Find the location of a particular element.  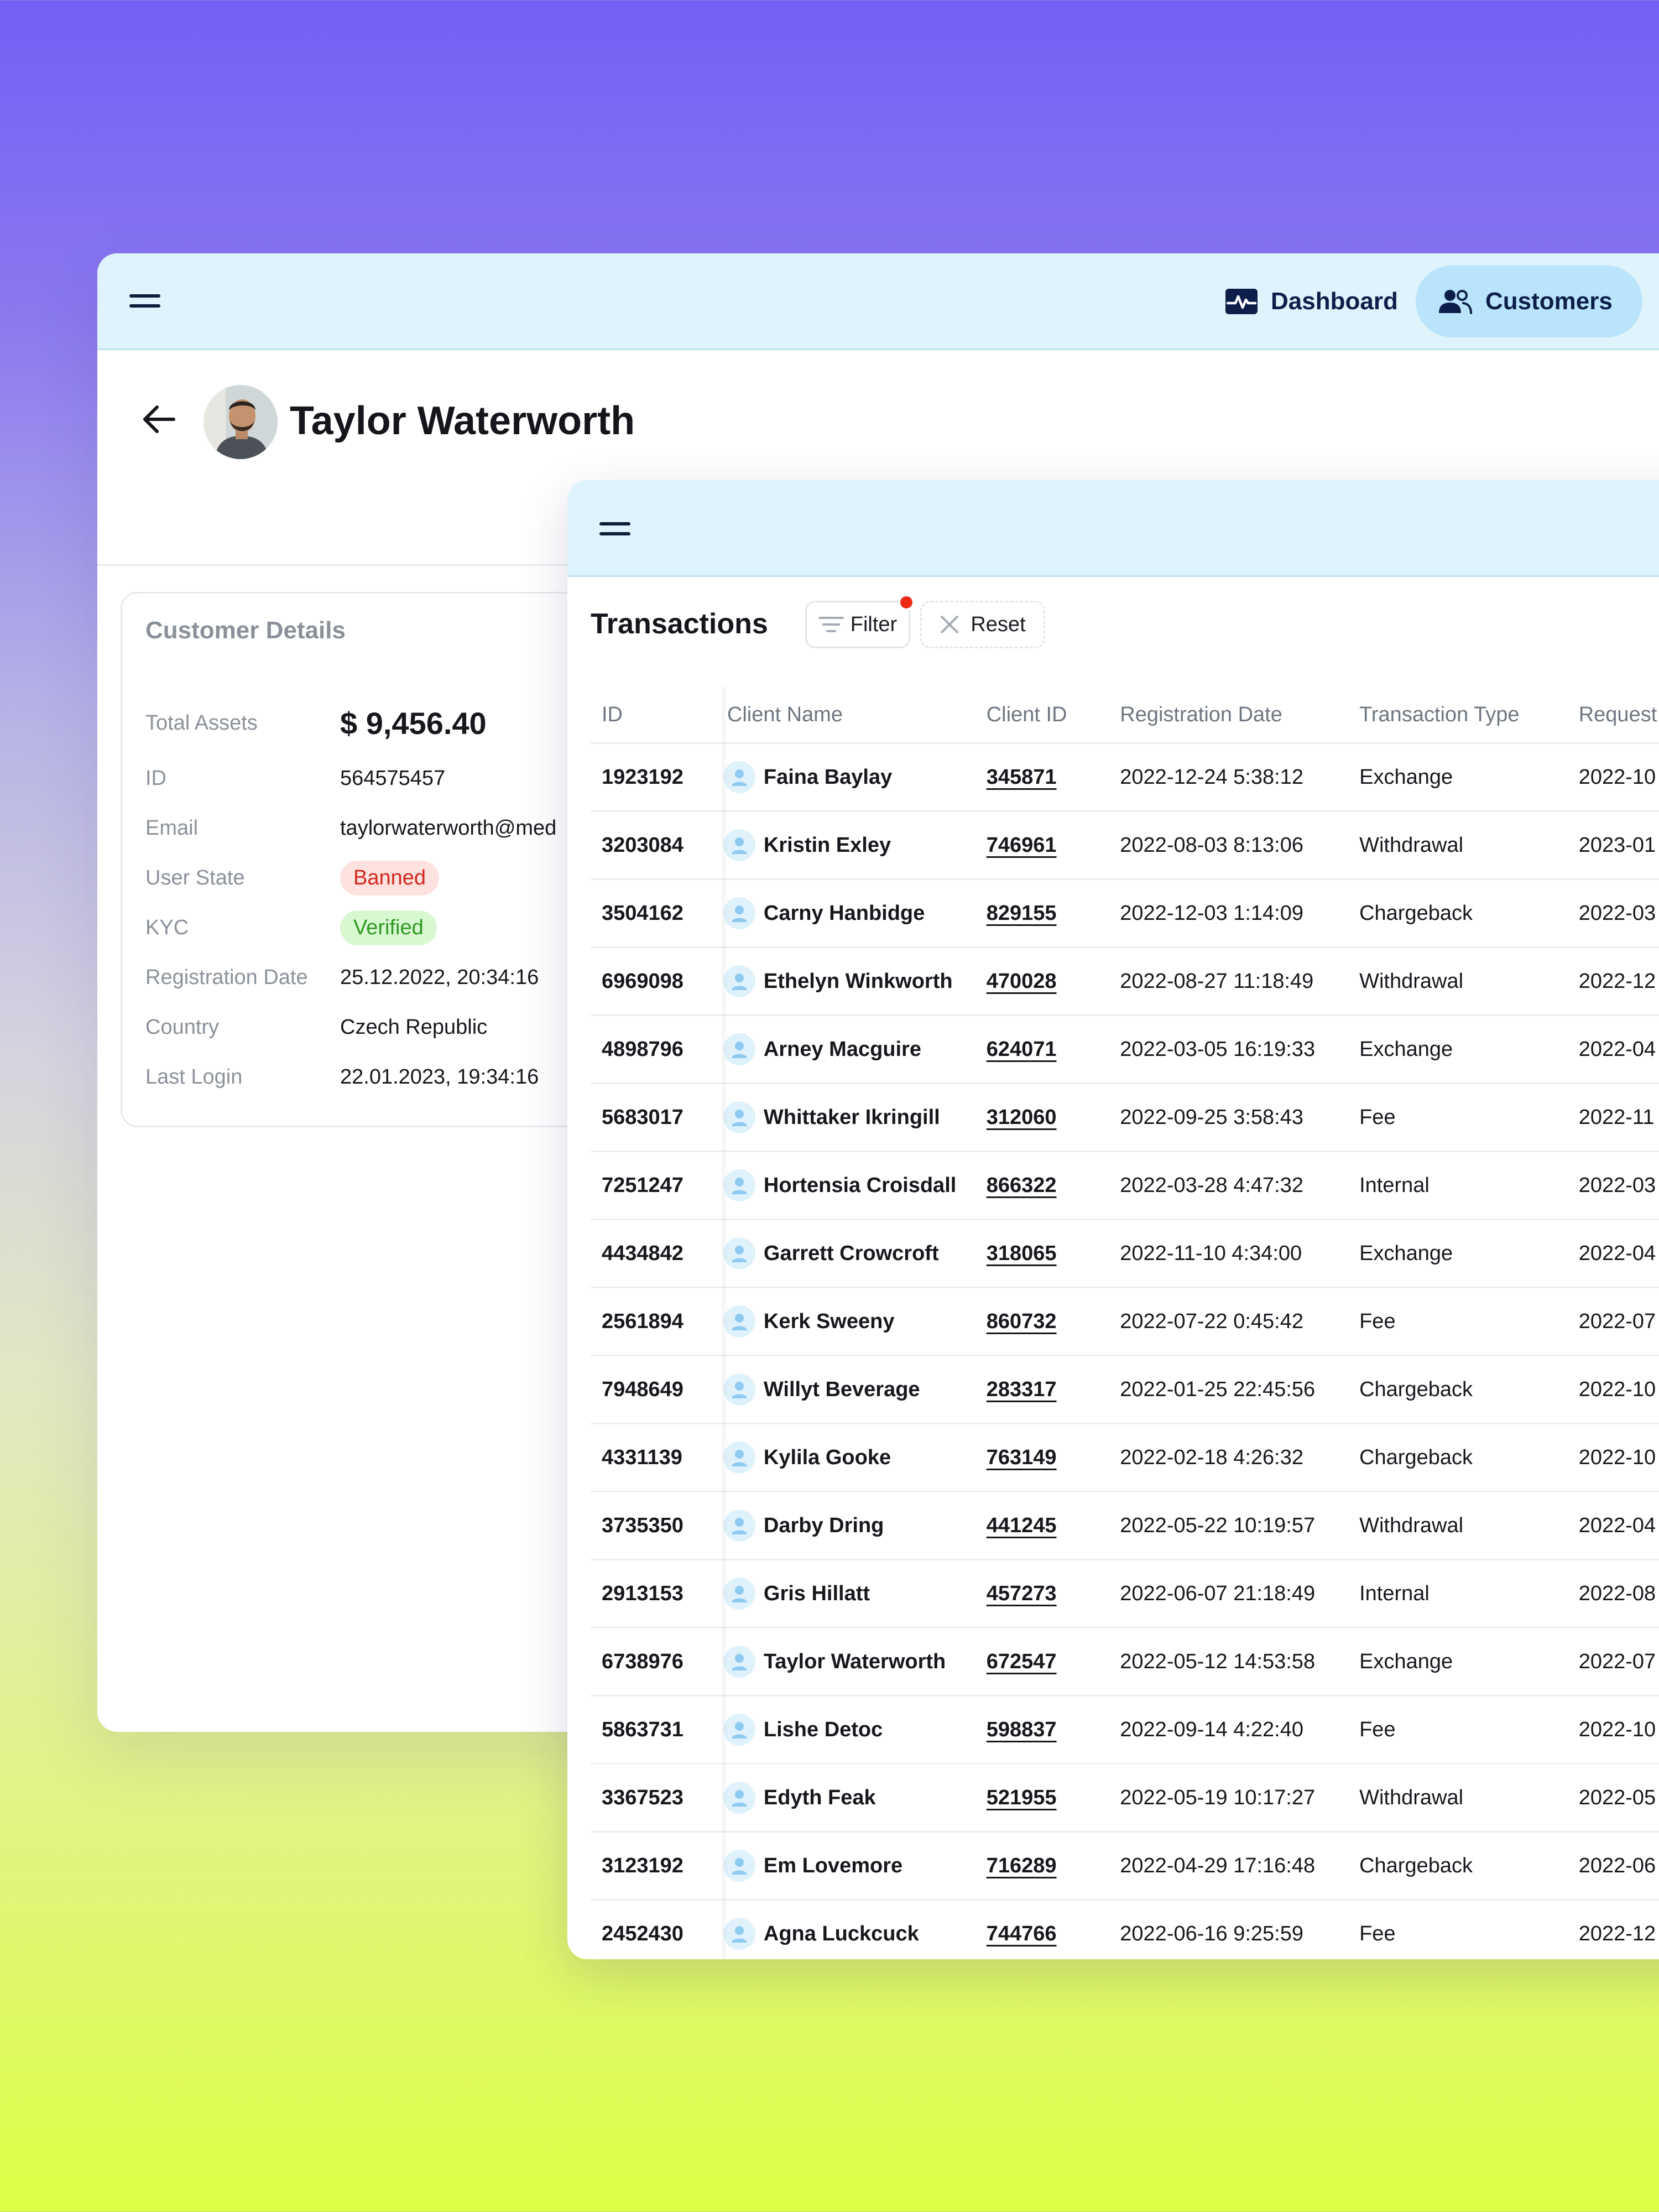

registration-date: 2022-09-25 3:58:43 is located at coordinates (1229, 1117).